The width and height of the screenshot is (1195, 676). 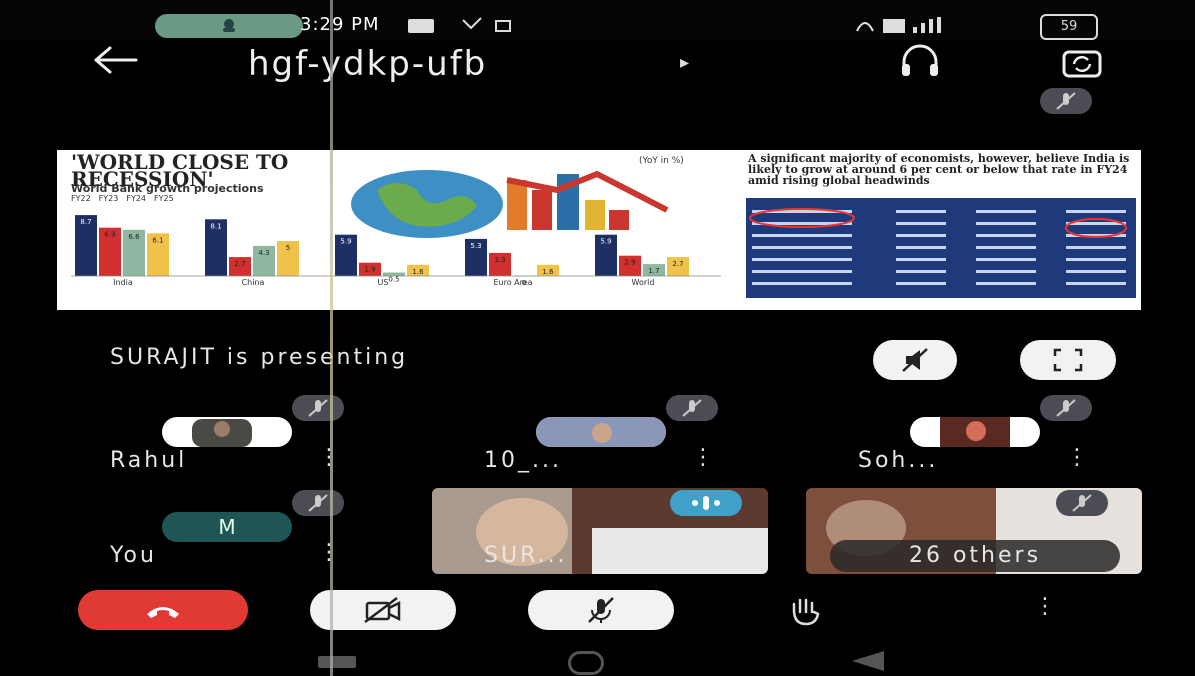 I want to click on others-count-badge: 26 others, so click(x=975, y=556).